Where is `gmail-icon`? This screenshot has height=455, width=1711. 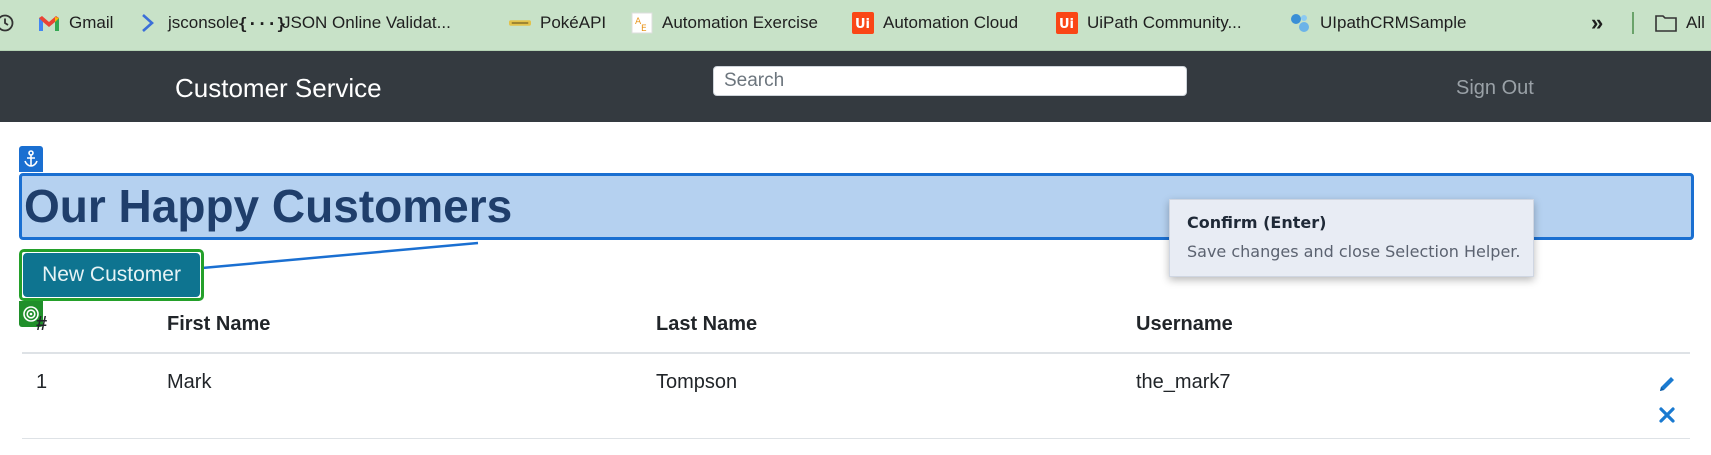
gmail-icon is located at coordinates (49, 23).